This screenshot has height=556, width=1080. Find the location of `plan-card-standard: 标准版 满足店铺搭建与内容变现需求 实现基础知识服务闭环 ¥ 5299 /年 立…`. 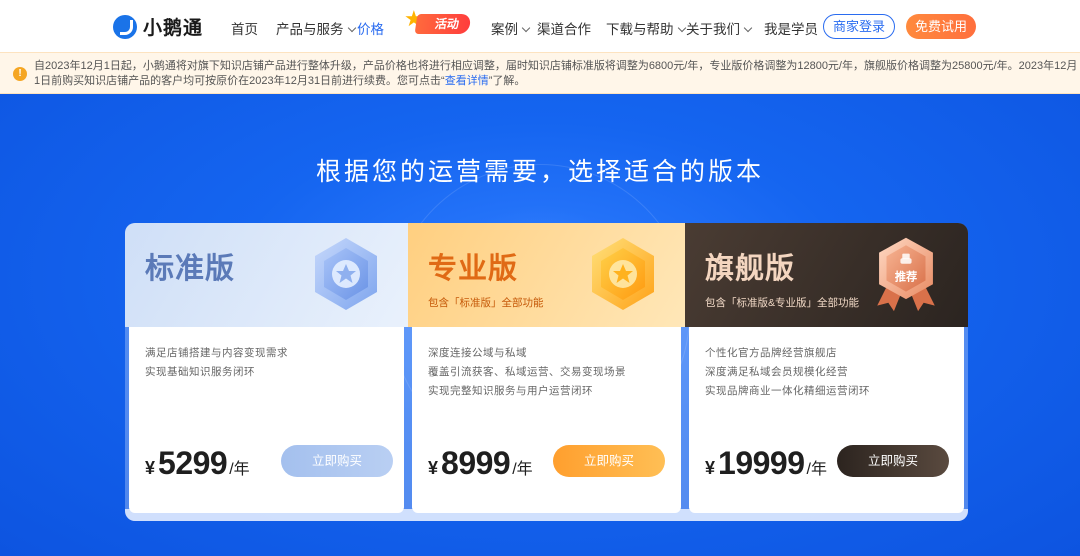

plan-card-standard: 标准版 满足店铺搭建与内容变现需求 实现基础知识服务闭环 ¥ 5299 /年 立… is located at coordinates (266, 368).